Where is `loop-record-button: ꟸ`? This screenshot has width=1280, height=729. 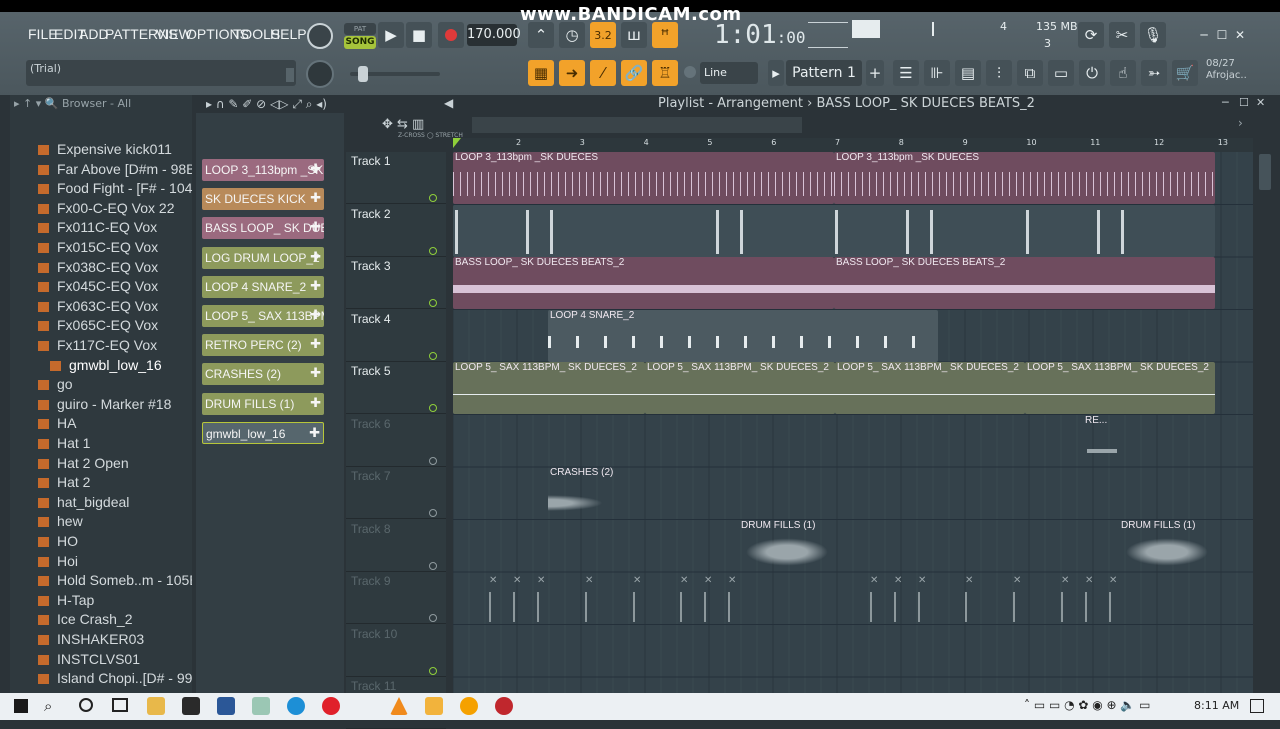
loop-record-button: ꟸ is located at coordinates (665, 35).